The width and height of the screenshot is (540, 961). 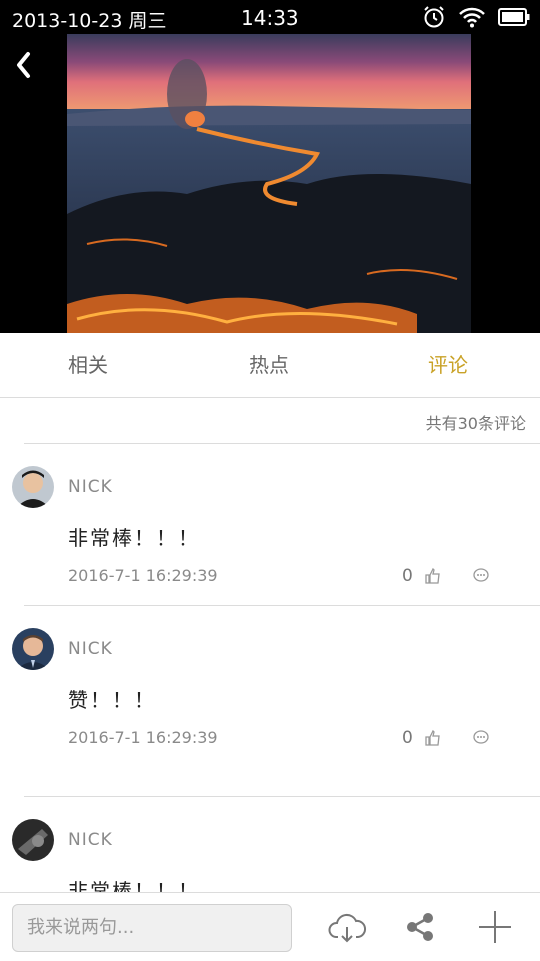 I want to click on tab-hot: 热点, so click(x=269, y=365).